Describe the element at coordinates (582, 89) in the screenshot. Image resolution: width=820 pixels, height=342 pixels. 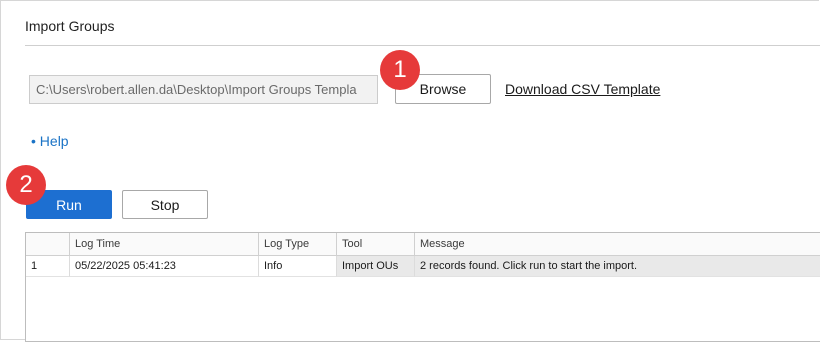
I see `download-csv-template-link: Download CSV Template` at that location.